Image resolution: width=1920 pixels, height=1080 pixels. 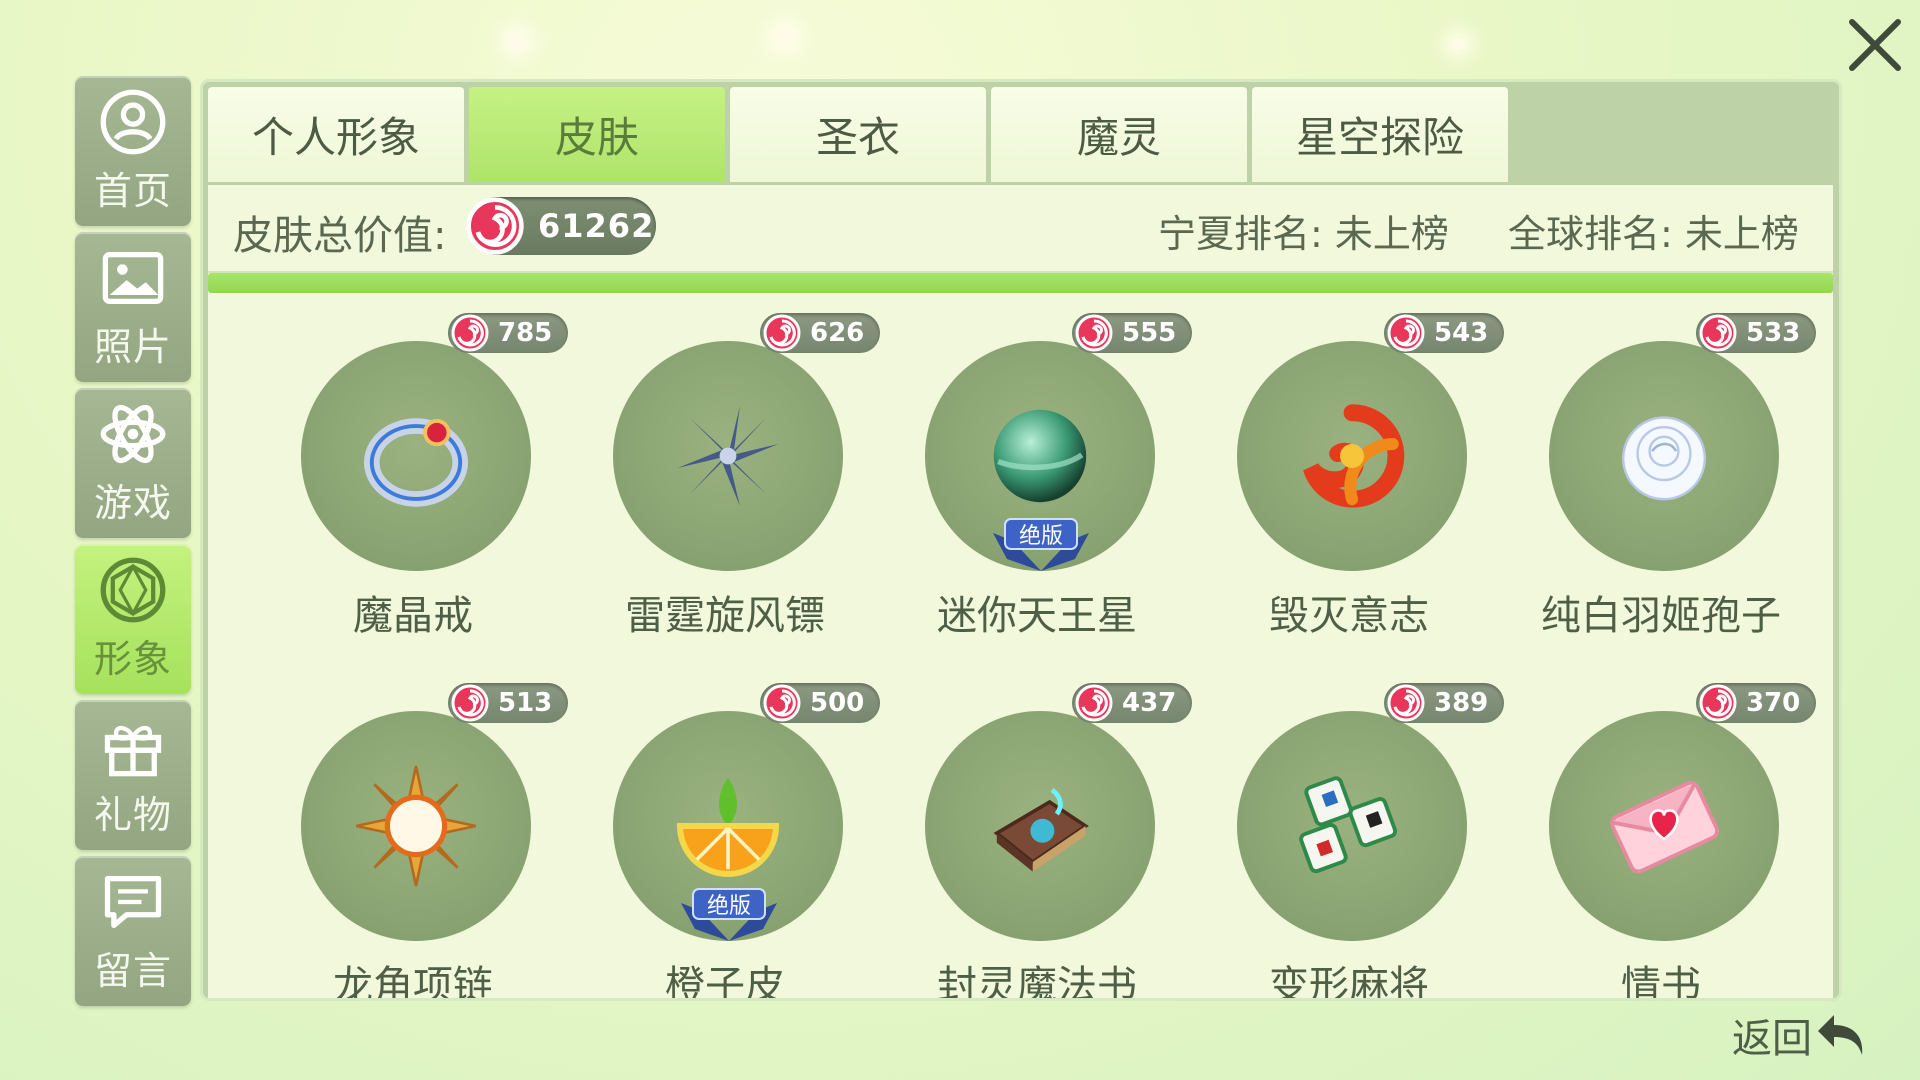 I want to click on sidebar-item-gifts: 礼物, so click(x=133, y=775).